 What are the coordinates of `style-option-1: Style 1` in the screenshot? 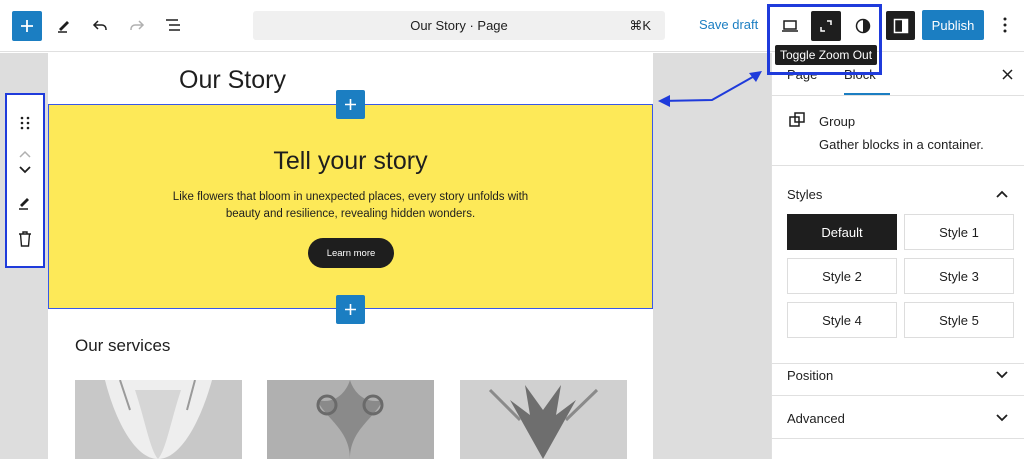 It's located at (959, 232).